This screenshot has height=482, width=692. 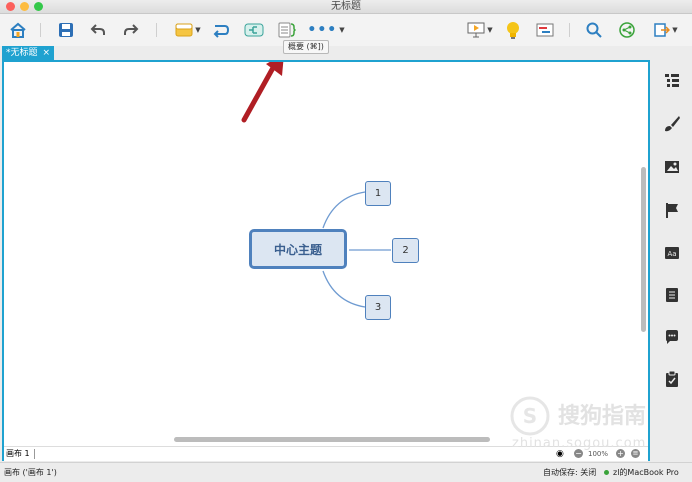 I want to click on undo-icon, so click(x=97, y=29).